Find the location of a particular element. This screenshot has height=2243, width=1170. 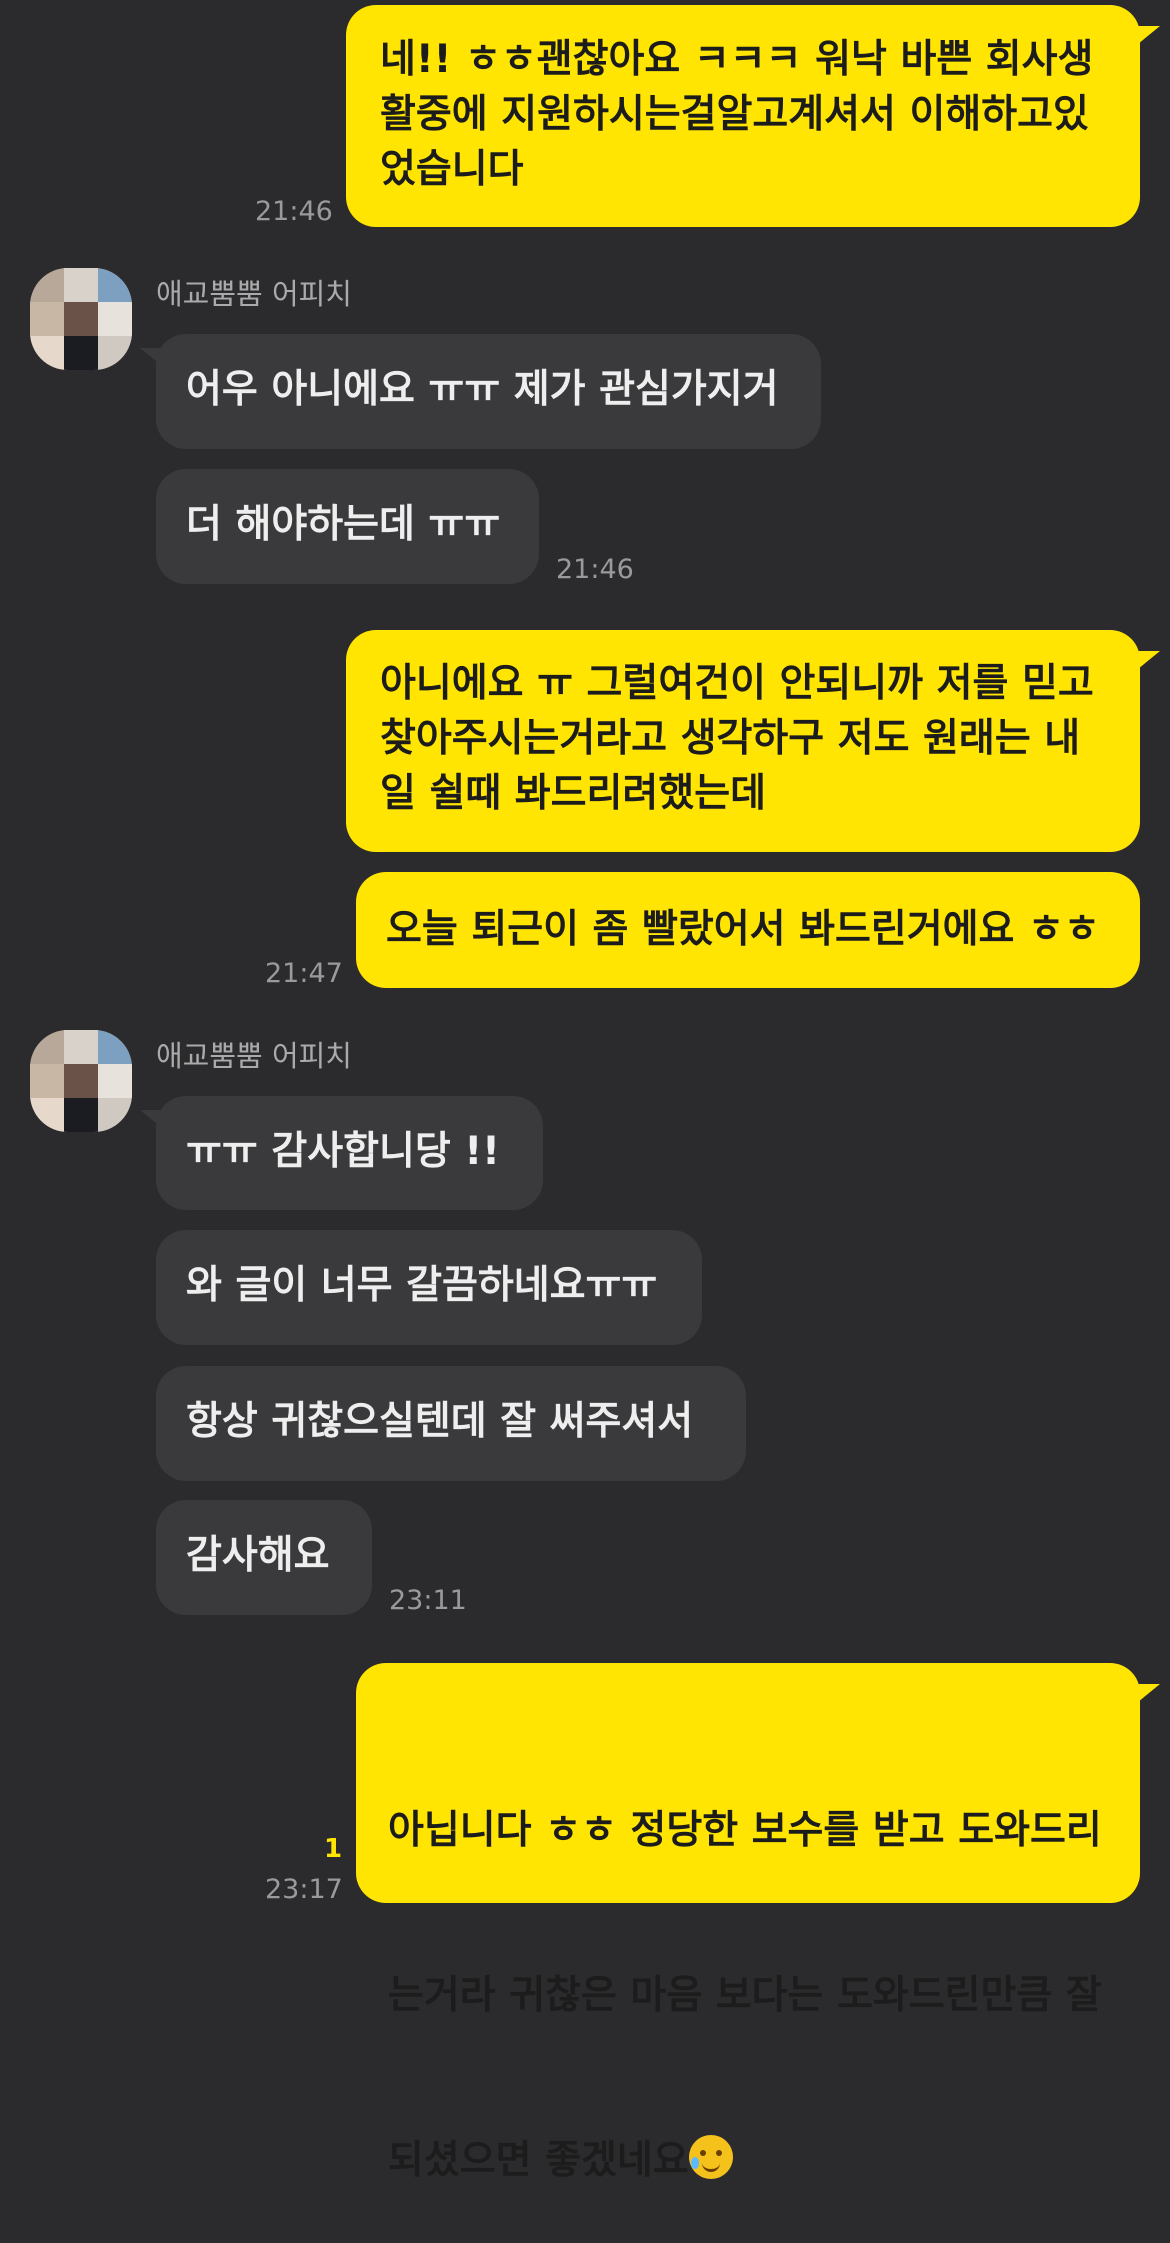

face-holding-back-tears-icon is located at coordinates (710, 2157).